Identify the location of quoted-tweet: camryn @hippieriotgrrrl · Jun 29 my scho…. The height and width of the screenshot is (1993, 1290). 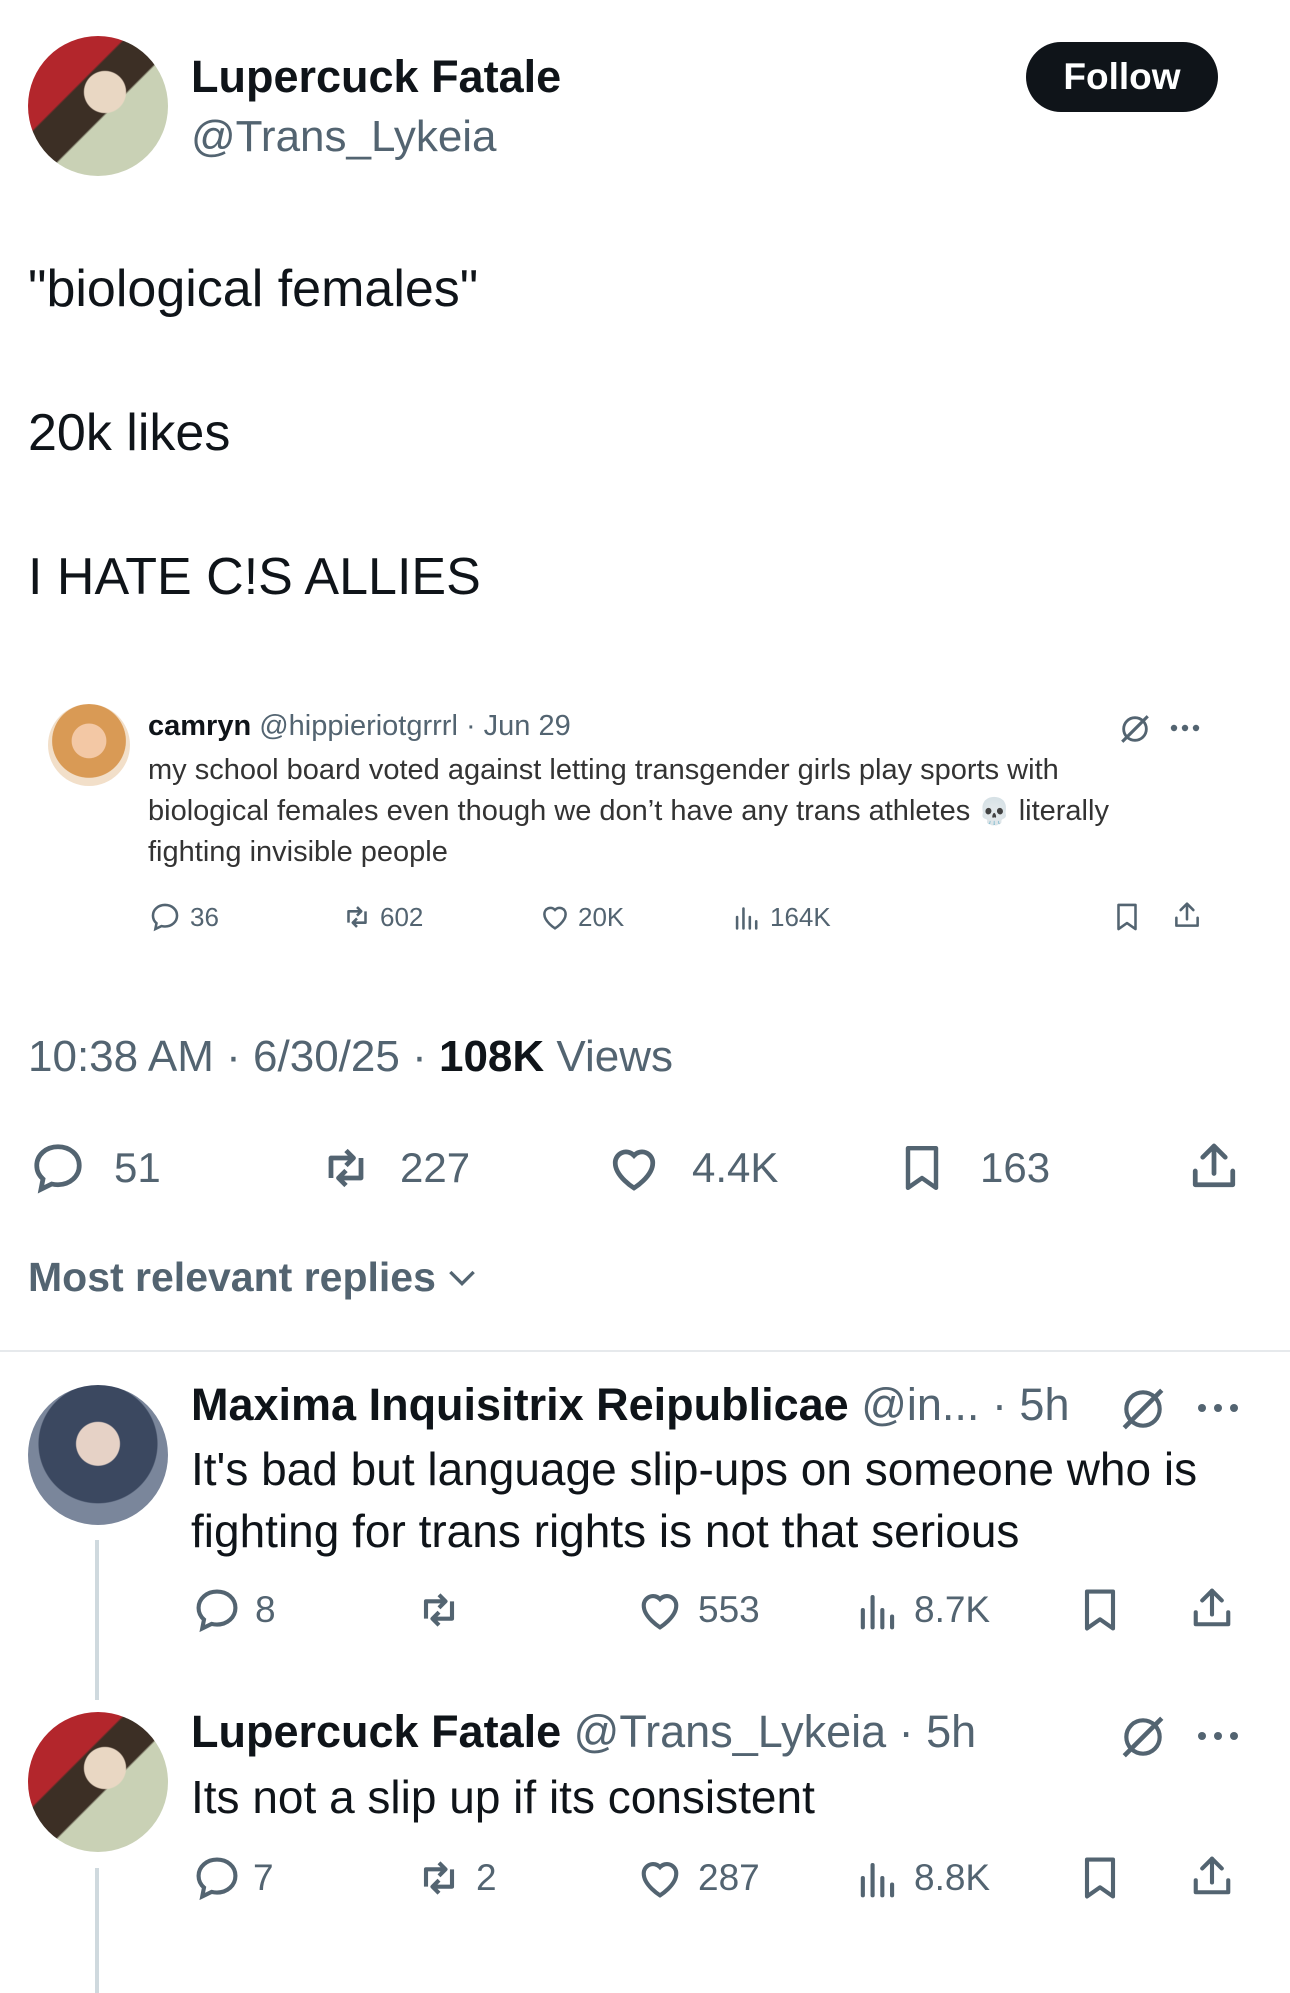
(640, 830).